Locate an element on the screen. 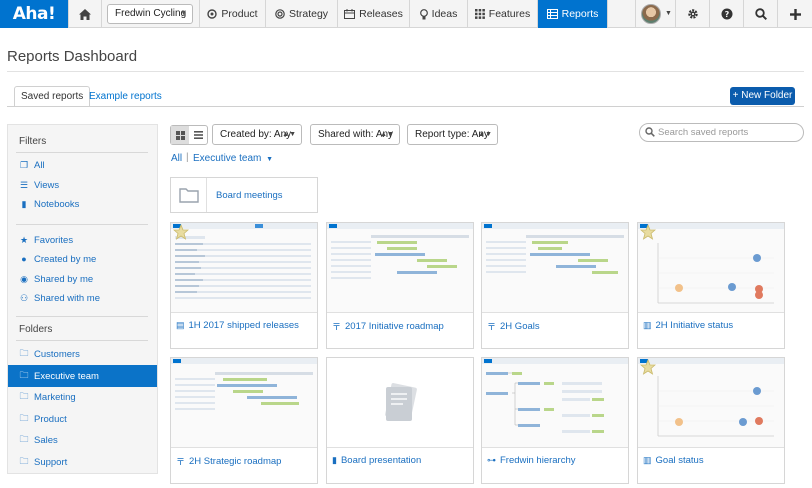  folder-icon is located at coordinates (189, 195).